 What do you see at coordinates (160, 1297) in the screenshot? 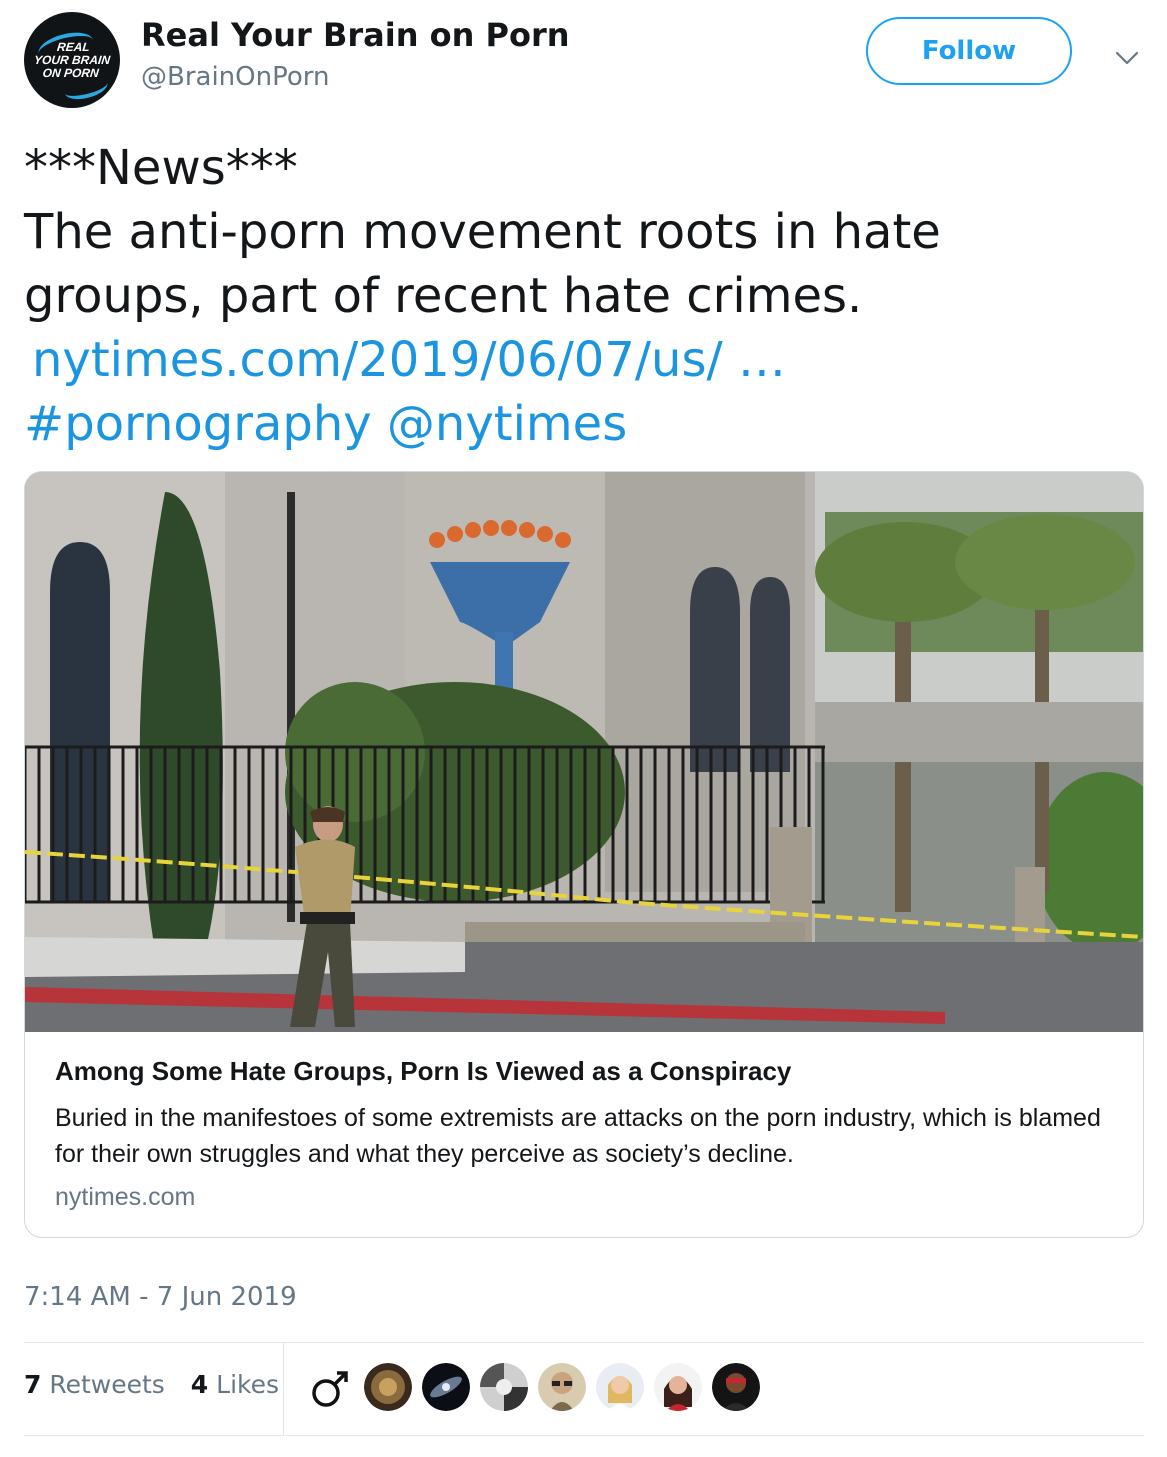
I see `tweet-timestamp: 7:14 AM - 7 Jun 2019` at bounding box center [160, 1297].